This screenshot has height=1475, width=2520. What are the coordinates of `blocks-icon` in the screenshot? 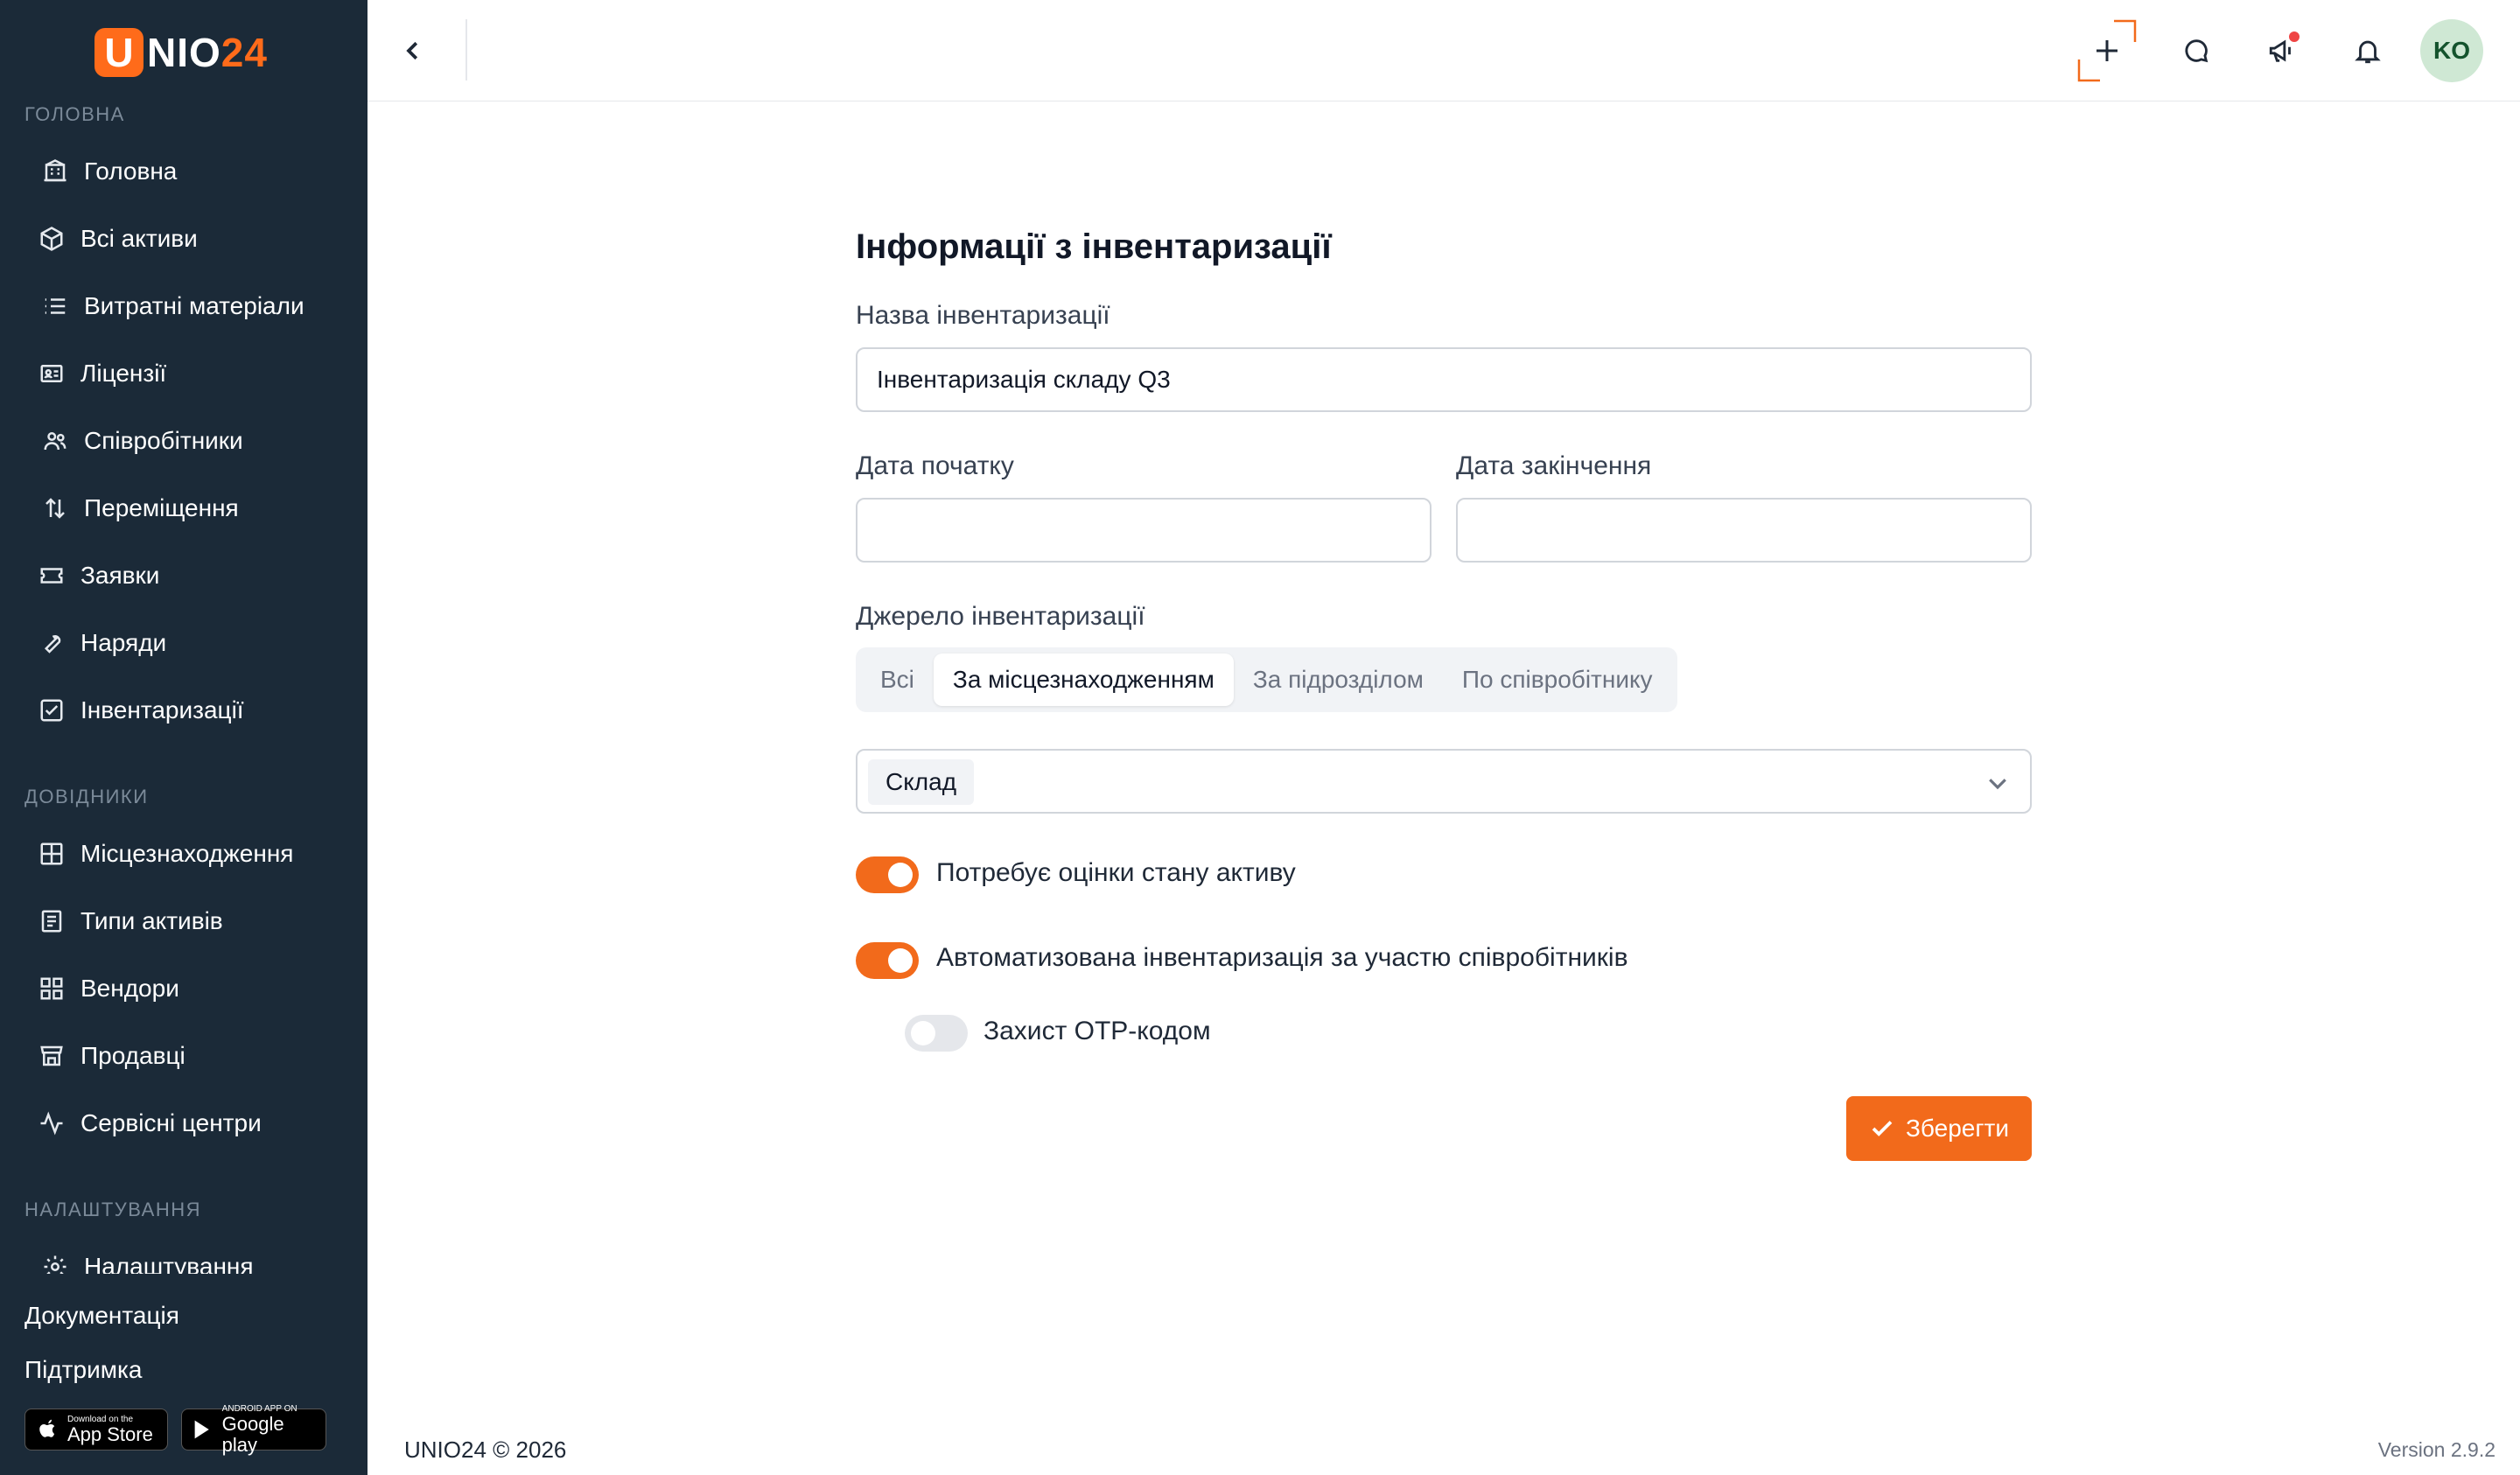 It's located at (51, 988).